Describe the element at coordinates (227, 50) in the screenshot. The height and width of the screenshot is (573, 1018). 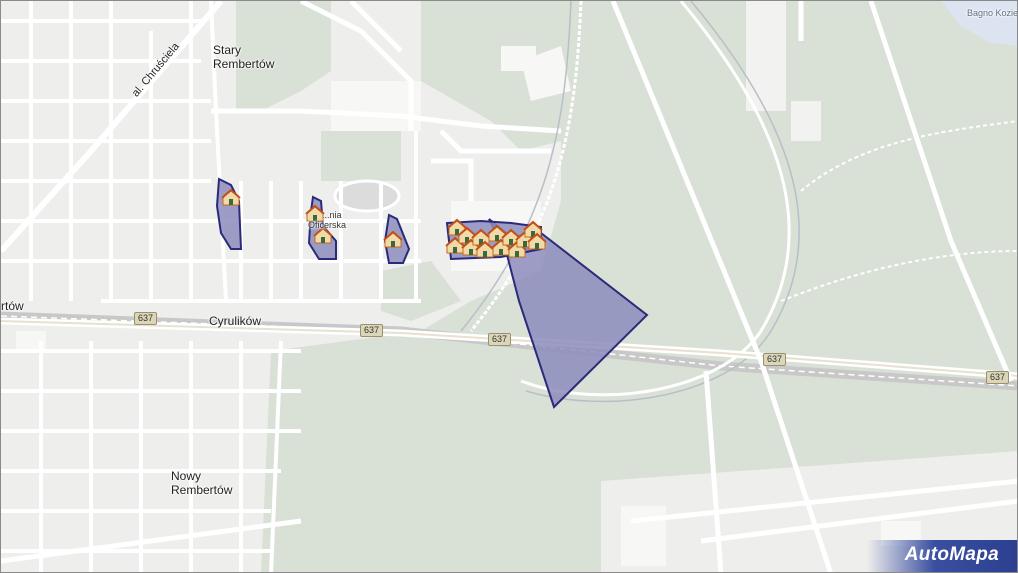
I see `place-label-line: Stary` at that location.